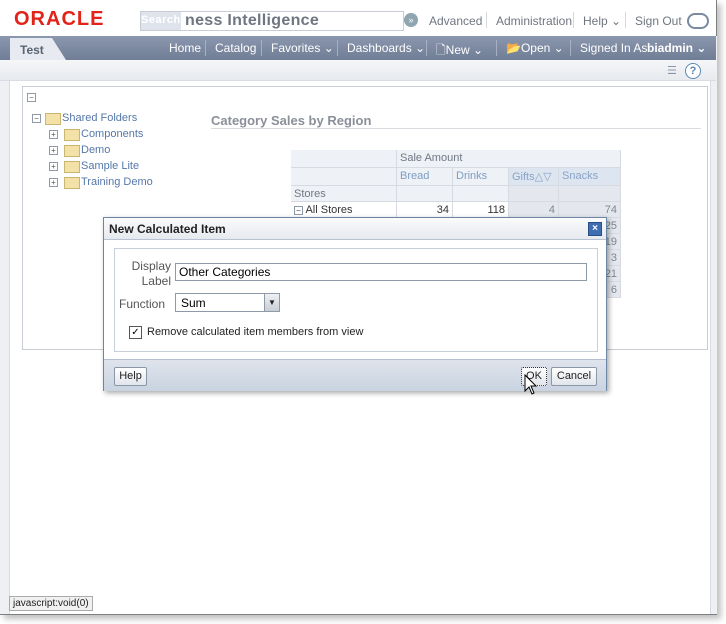  Describe the element at coordinates (590, 177) in the screenshot. I see `column-header-snacks: Snacks` at that location.